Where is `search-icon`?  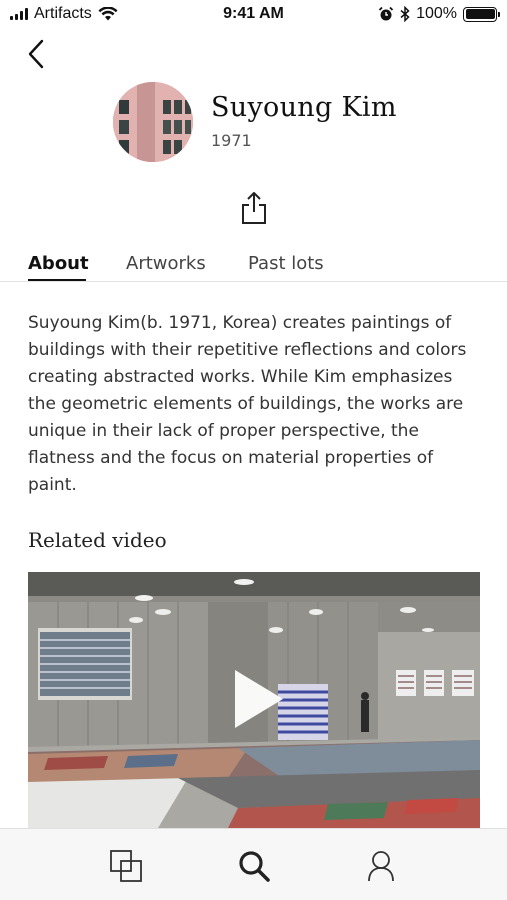 search-icon is located at coordinates (254, 866).